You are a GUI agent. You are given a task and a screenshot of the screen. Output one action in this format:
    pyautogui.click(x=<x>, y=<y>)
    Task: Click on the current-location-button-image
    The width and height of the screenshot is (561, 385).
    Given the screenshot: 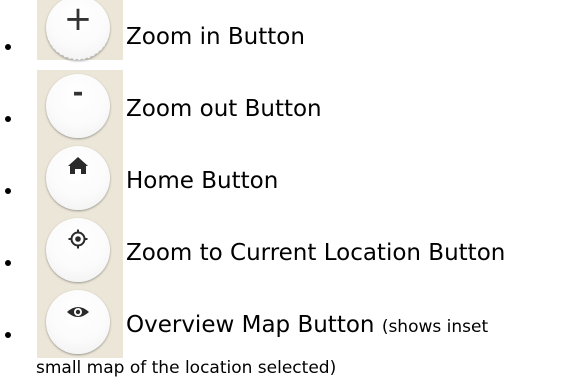 What is the action you would take?
    pyautogui.click(x=80, y=250)
    